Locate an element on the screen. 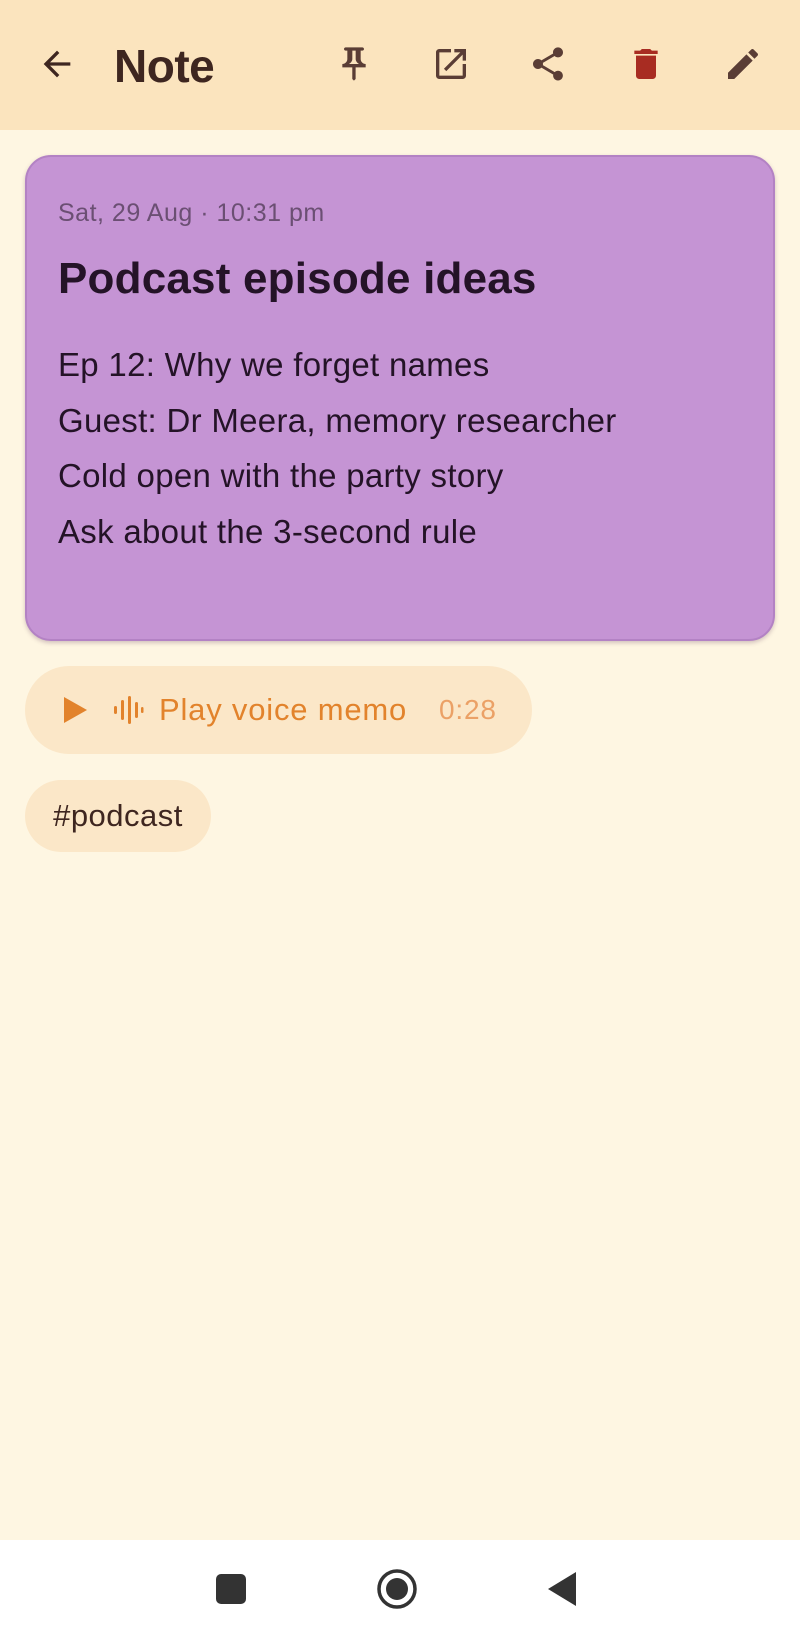 This screenshot has width=800, height=1638. note-line: Cold open with the party story is located at coordinates (281, 475).